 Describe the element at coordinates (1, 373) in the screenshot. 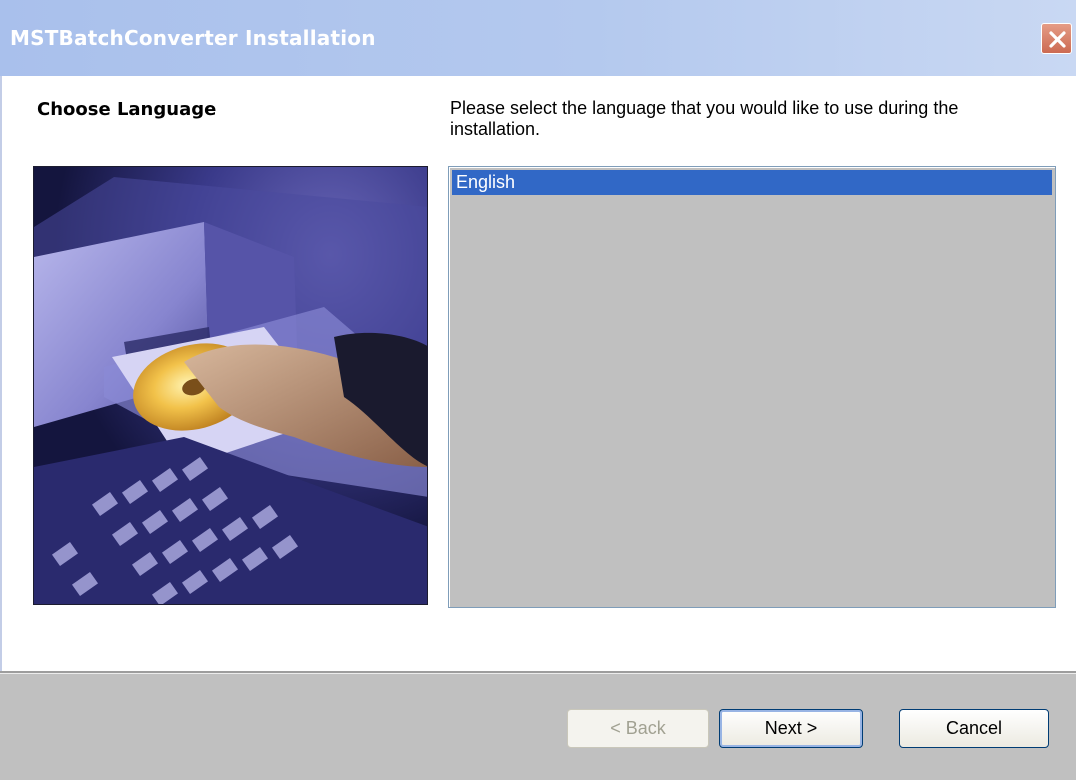

I see `window-frame-left` at that location.